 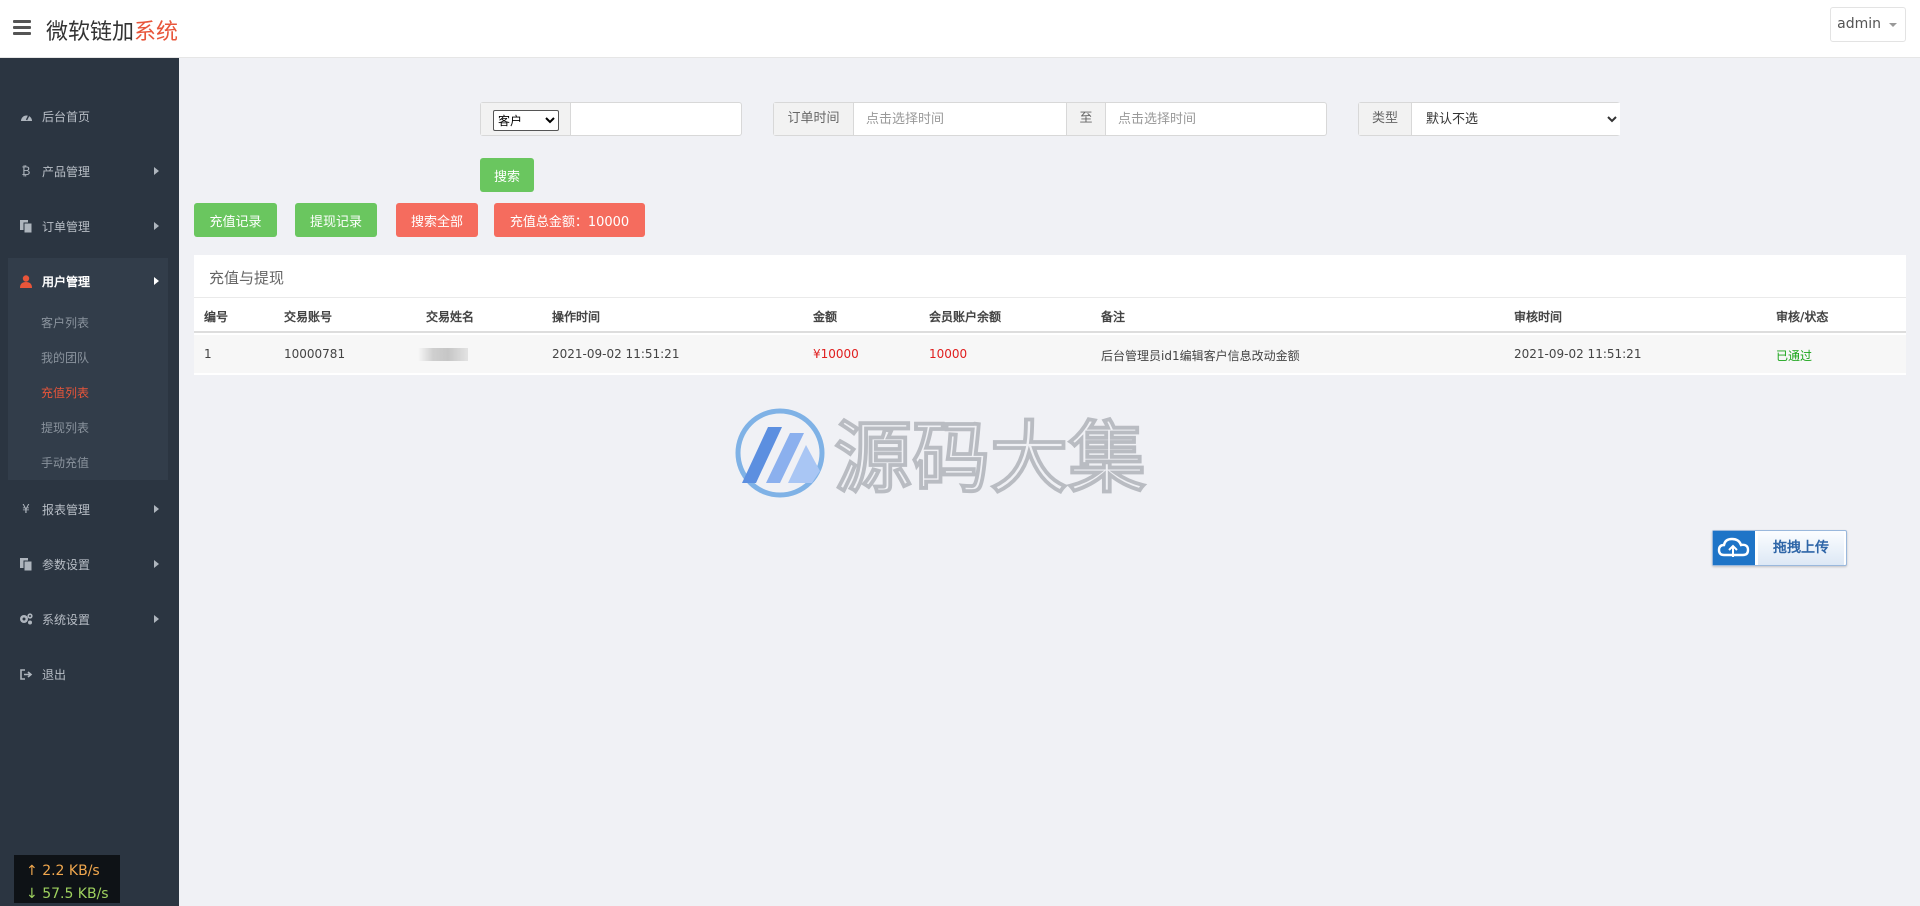 What do you see at coordinates (825, 317) in the screenshot?
I see `column-header: 金额` at bounding box center [825, 317].